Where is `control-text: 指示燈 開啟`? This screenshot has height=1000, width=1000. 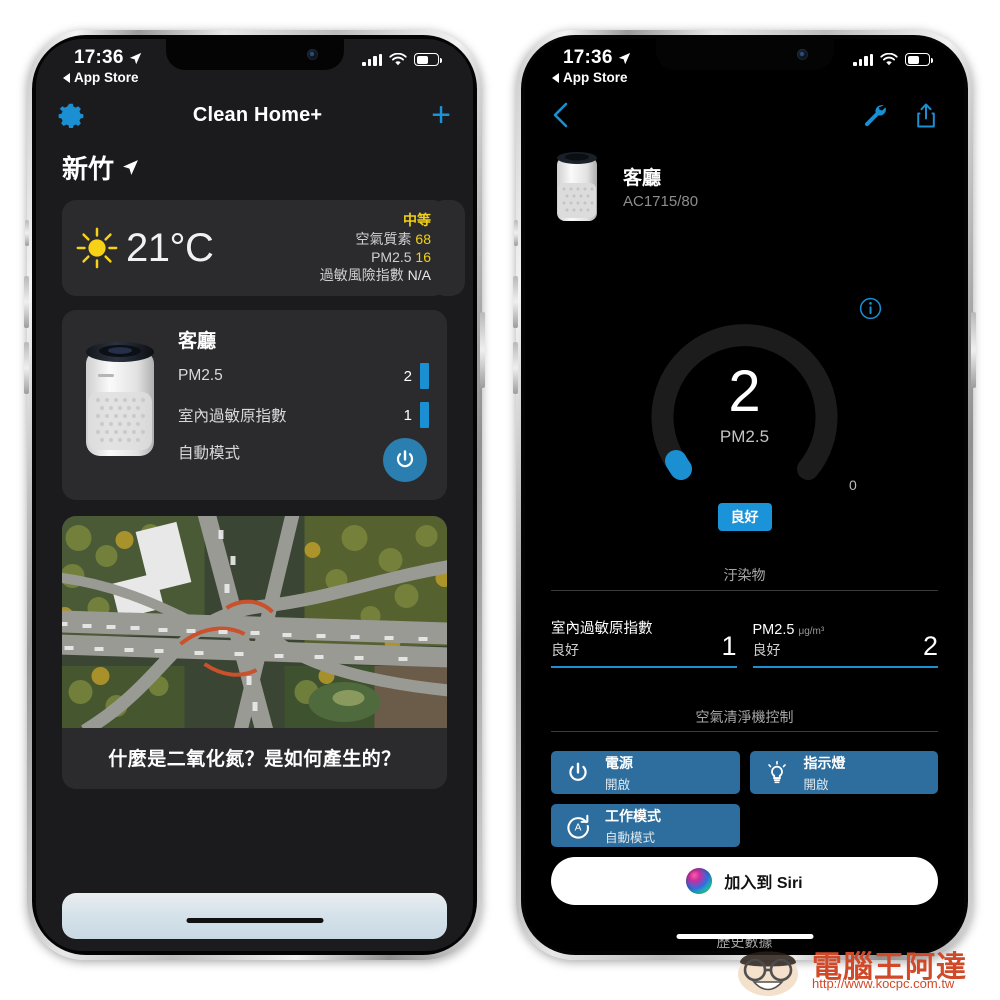 control-text: 指示燈 開啟 is located at coordinates (825, 773).